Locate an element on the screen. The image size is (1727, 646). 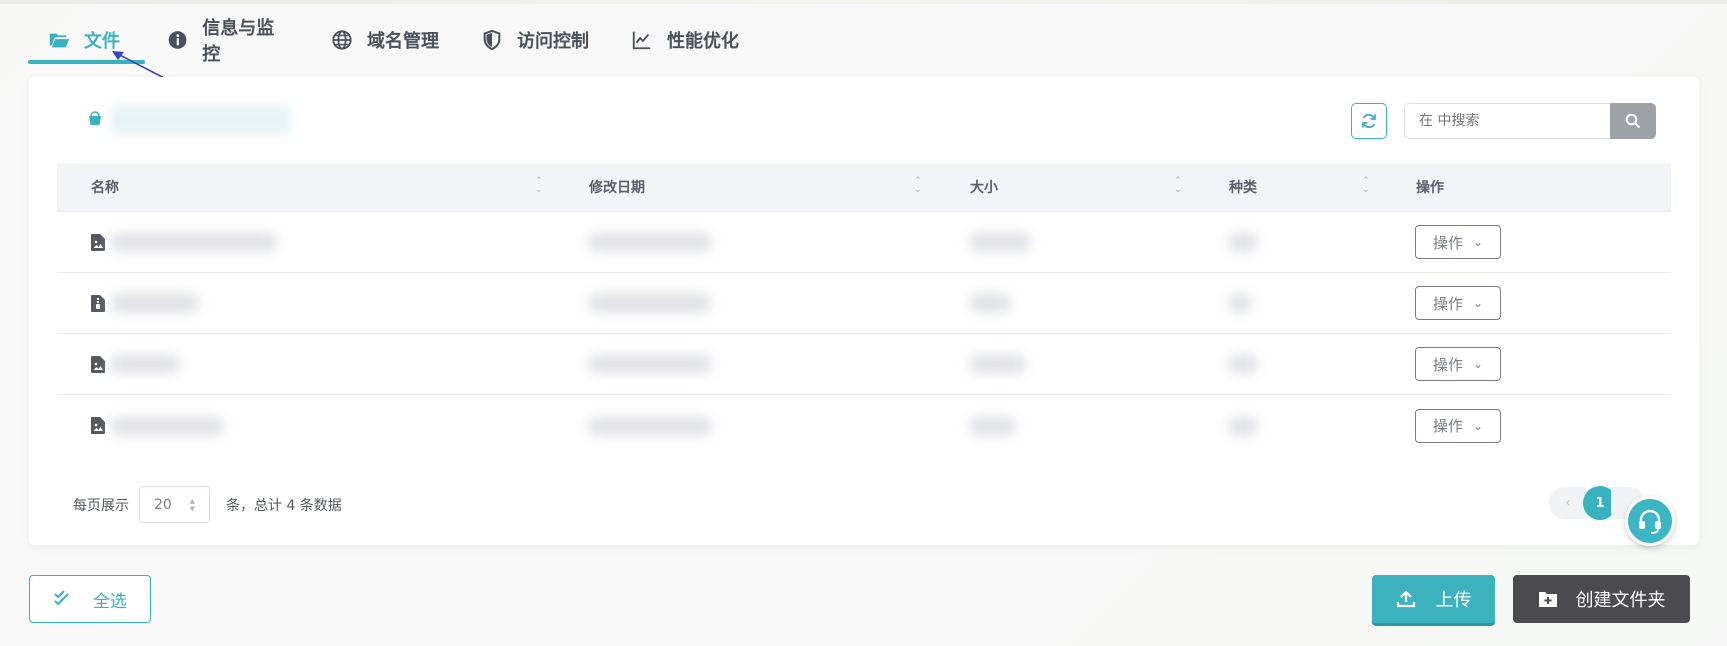
tab-domain: 域名管理 is located at coordinates (386, 40).